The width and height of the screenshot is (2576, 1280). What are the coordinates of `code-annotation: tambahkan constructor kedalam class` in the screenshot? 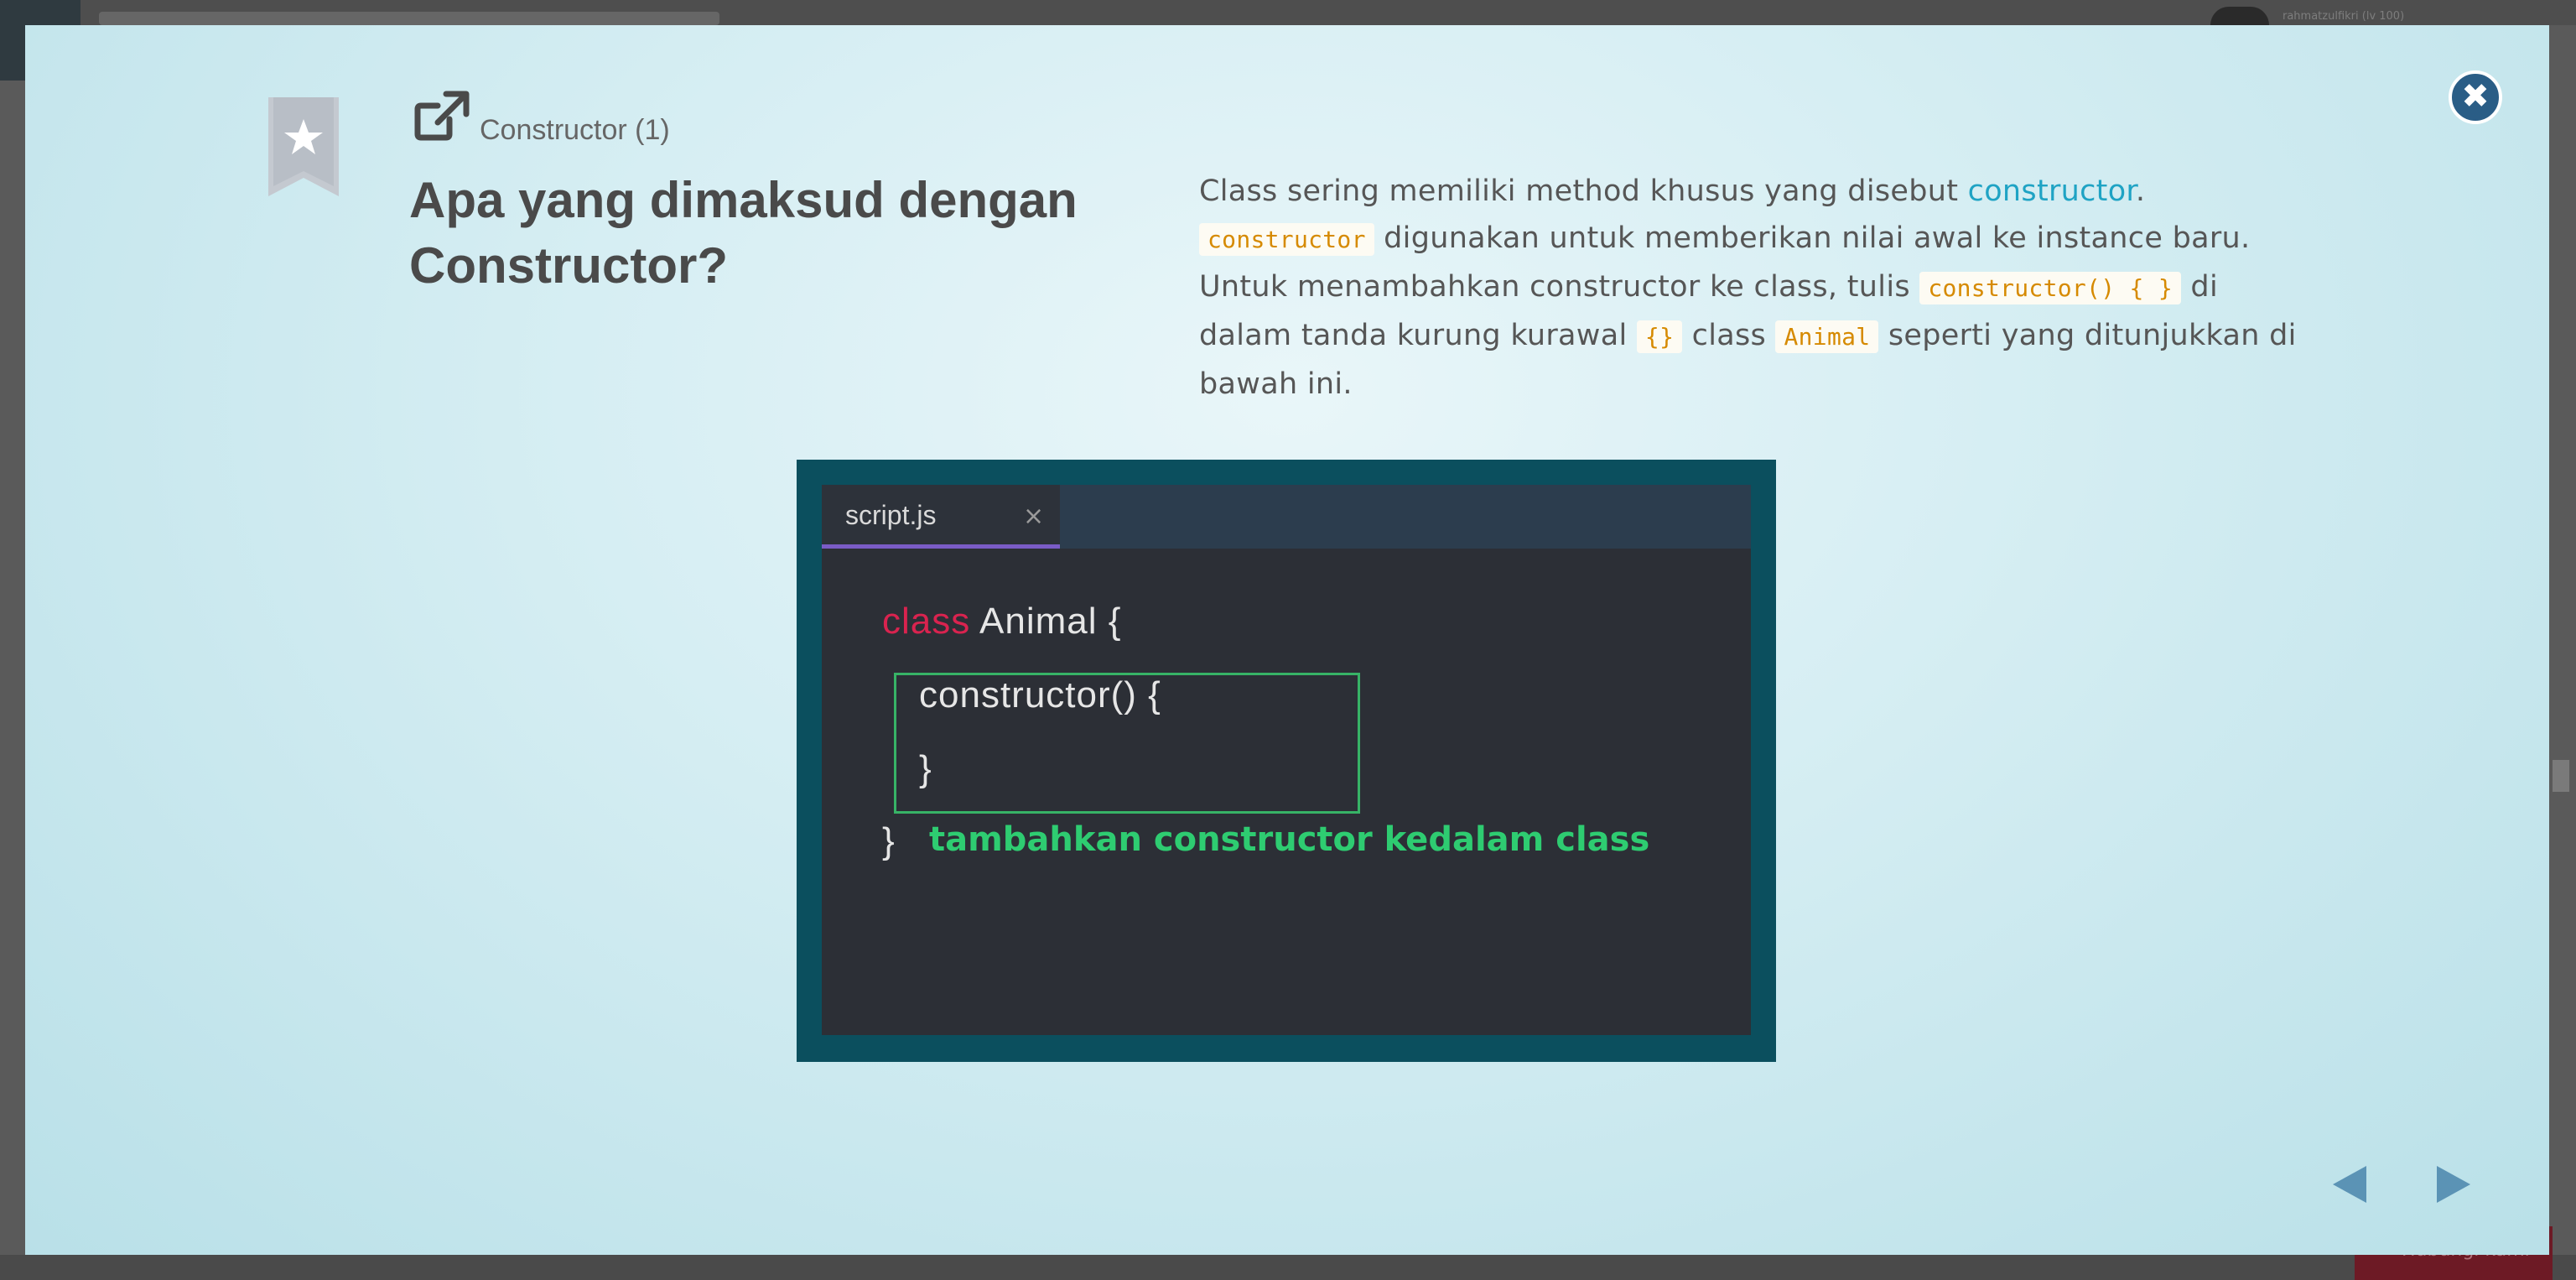 It's located at (1289, 839).